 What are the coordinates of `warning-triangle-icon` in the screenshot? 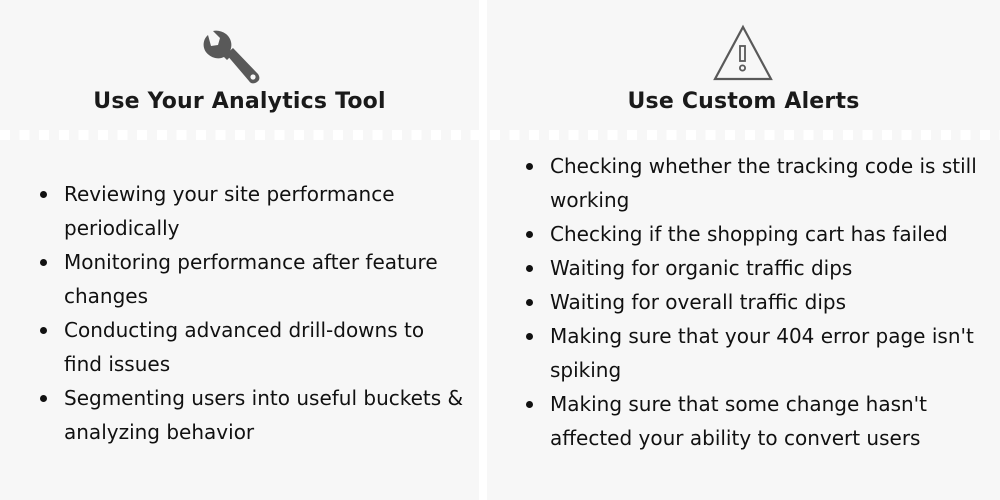 It's located at (743, 52).